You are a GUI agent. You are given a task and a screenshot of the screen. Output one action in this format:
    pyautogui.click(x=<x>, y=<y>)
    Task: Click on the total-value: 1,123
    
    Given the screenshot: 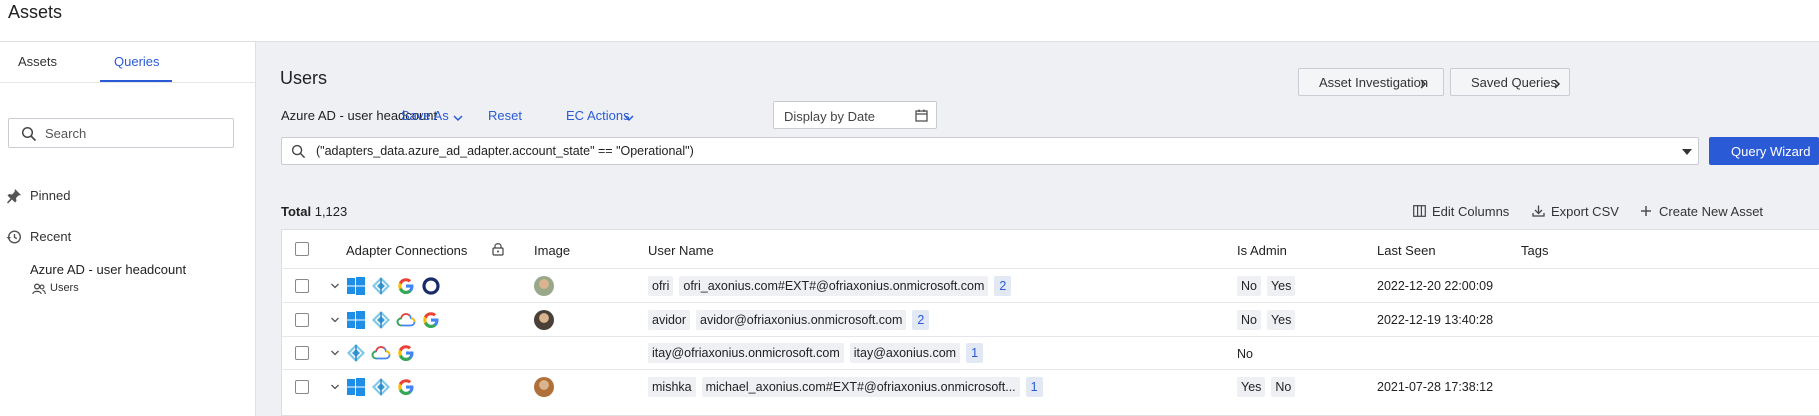 What is the action you would take?
    pyautogui.click(x=331, y=211)
    